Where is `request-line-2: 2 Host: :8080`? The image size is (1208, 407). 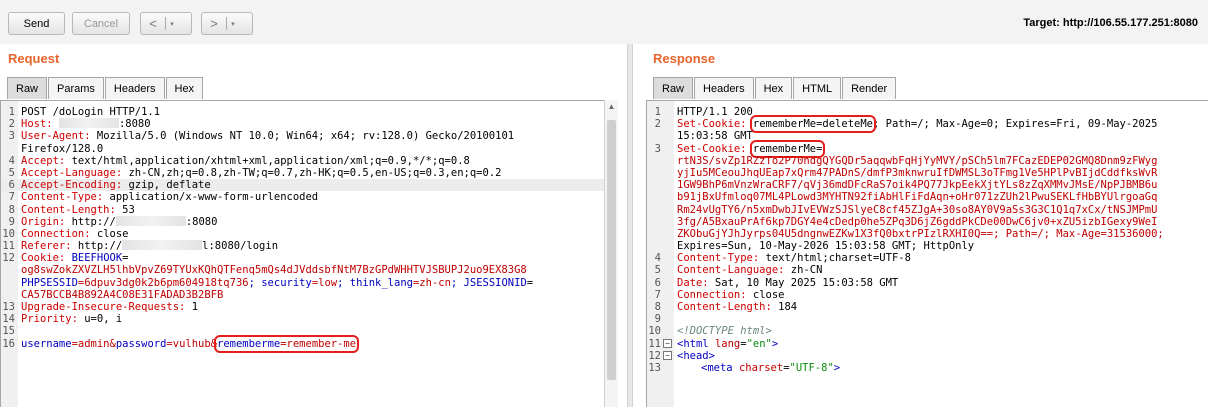 request-line-2: 2 Host: :8080 is located at coordinates (79, 124).